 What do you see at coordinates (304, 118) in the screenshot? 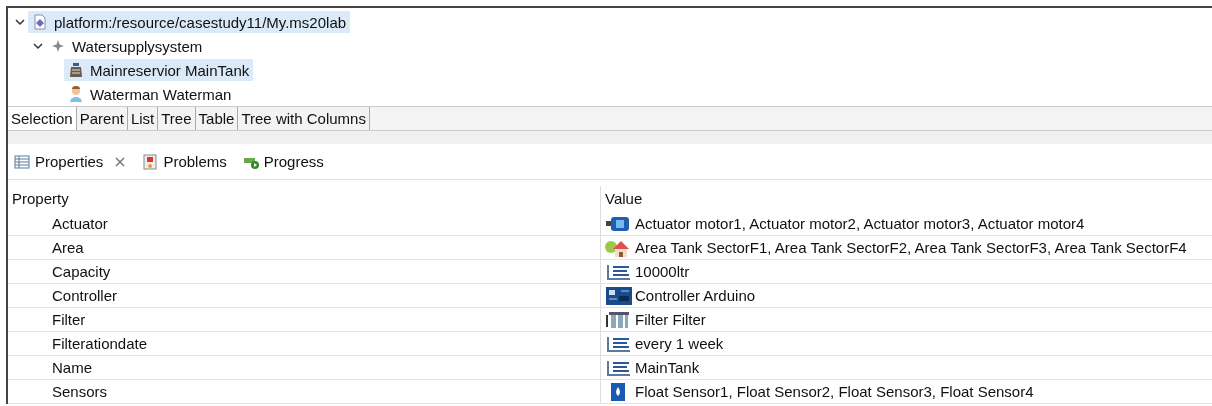
I see `tab: Tree with Columns` at bounding box center [304, 118].